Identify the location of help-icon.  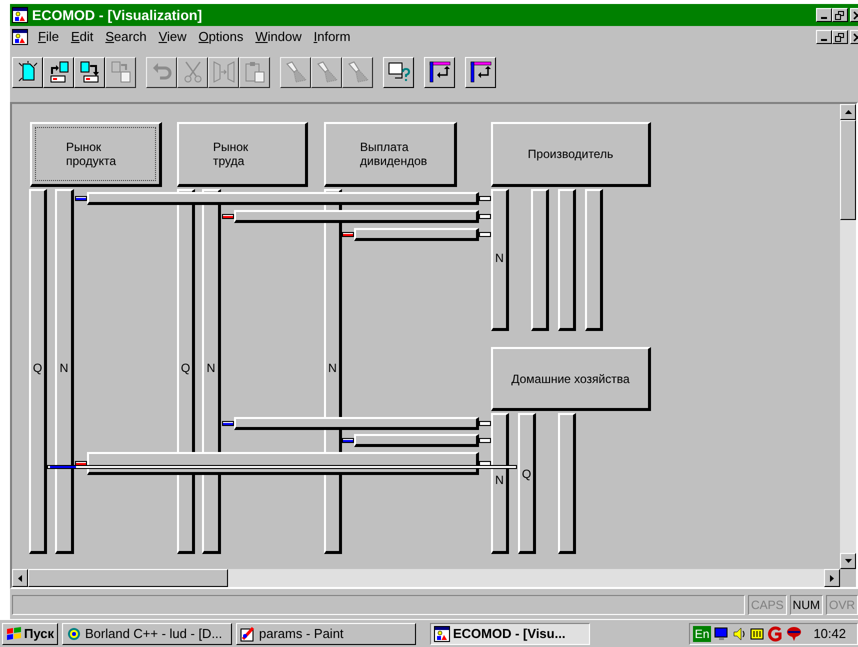
(398, 72).